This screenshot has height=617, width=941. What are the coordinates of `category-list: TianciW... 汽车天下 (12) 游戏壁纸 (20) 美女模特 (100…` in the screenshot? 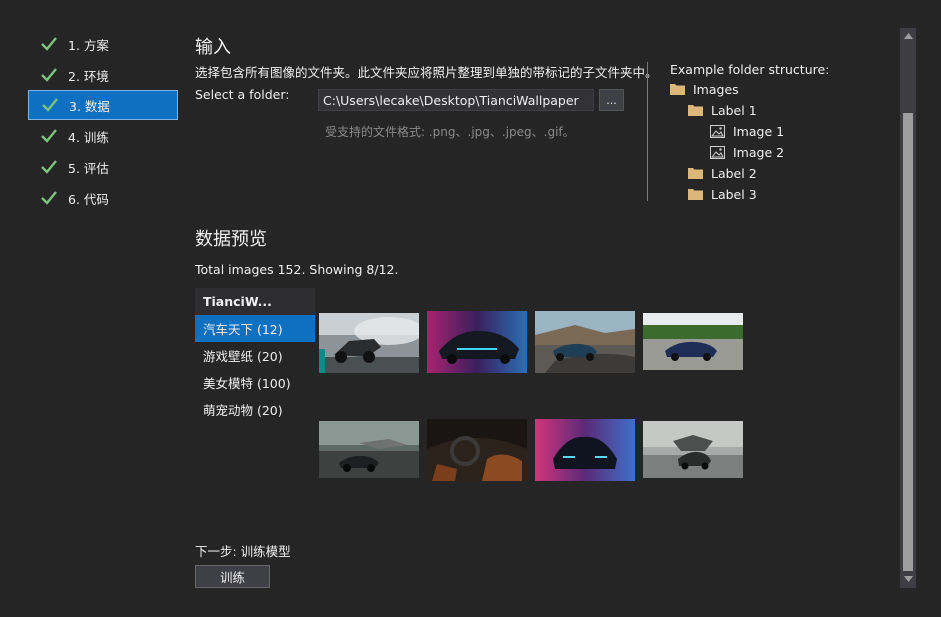 It's located at (255, 356).